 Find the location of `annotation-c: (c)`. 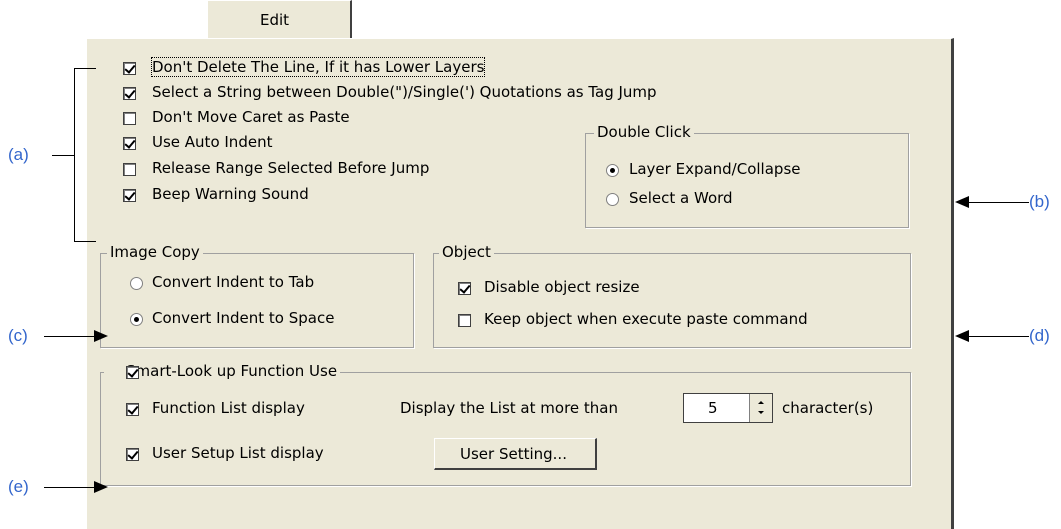

annotation-c: (c) is located at coordinates (18, 335).